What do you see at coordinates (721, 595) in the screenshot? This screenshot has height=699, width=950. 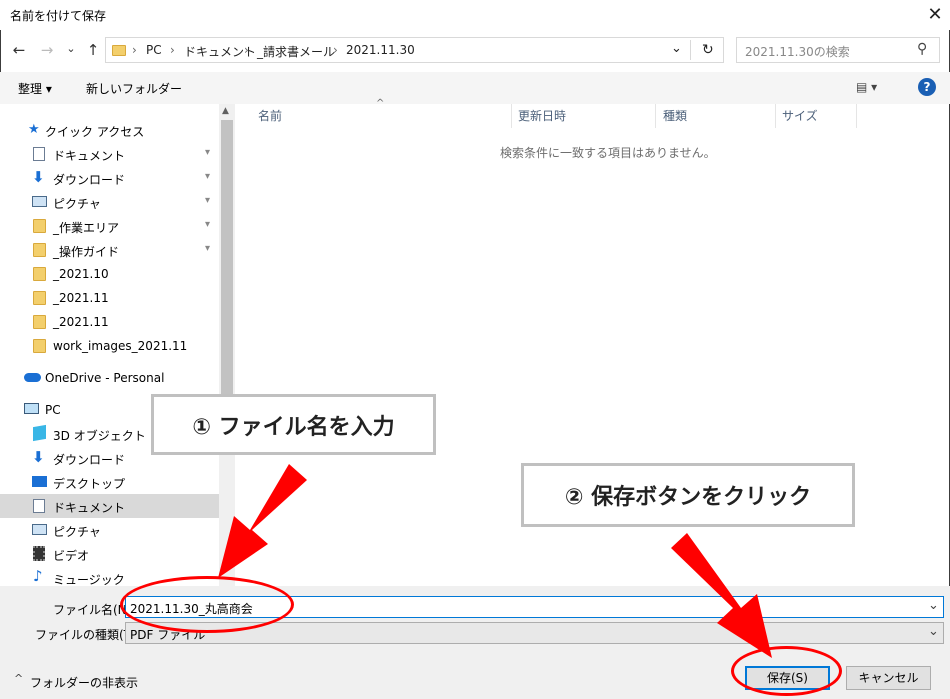 I see `step2-arrow-icon` at bounding box center [721, 595].